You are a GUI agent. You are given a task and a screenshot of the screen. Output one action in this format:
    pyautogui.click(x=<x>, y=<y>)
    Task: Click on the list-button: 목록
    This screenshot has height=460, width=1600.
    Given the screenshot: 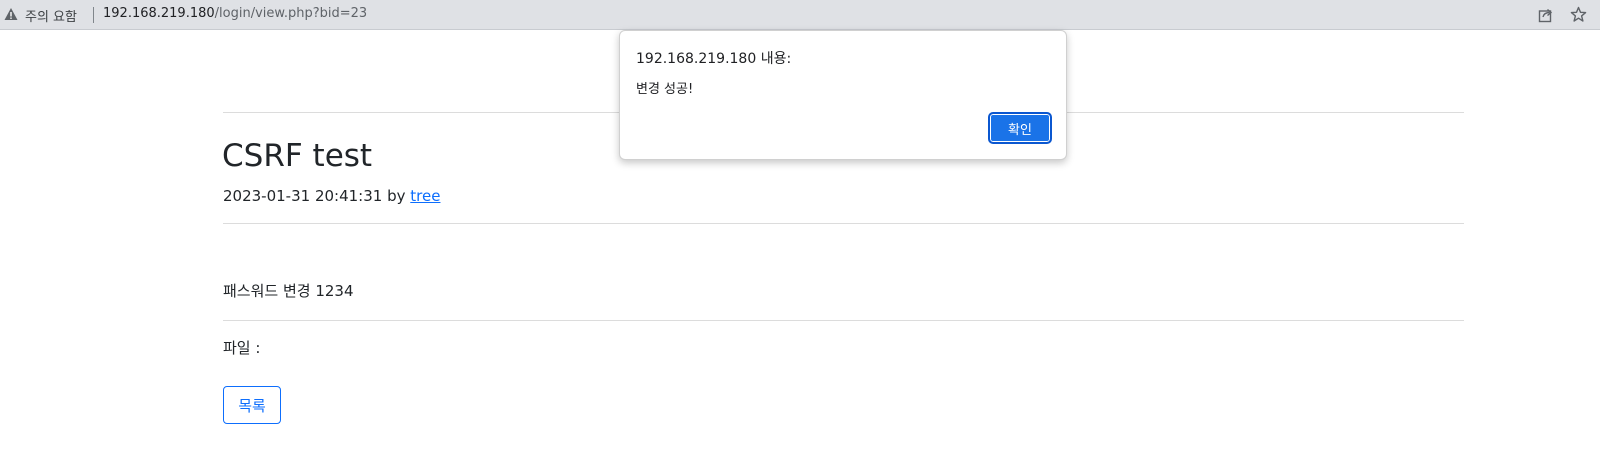 What is the action you would take?
    pyautogui.click(x=252, y=405)
    